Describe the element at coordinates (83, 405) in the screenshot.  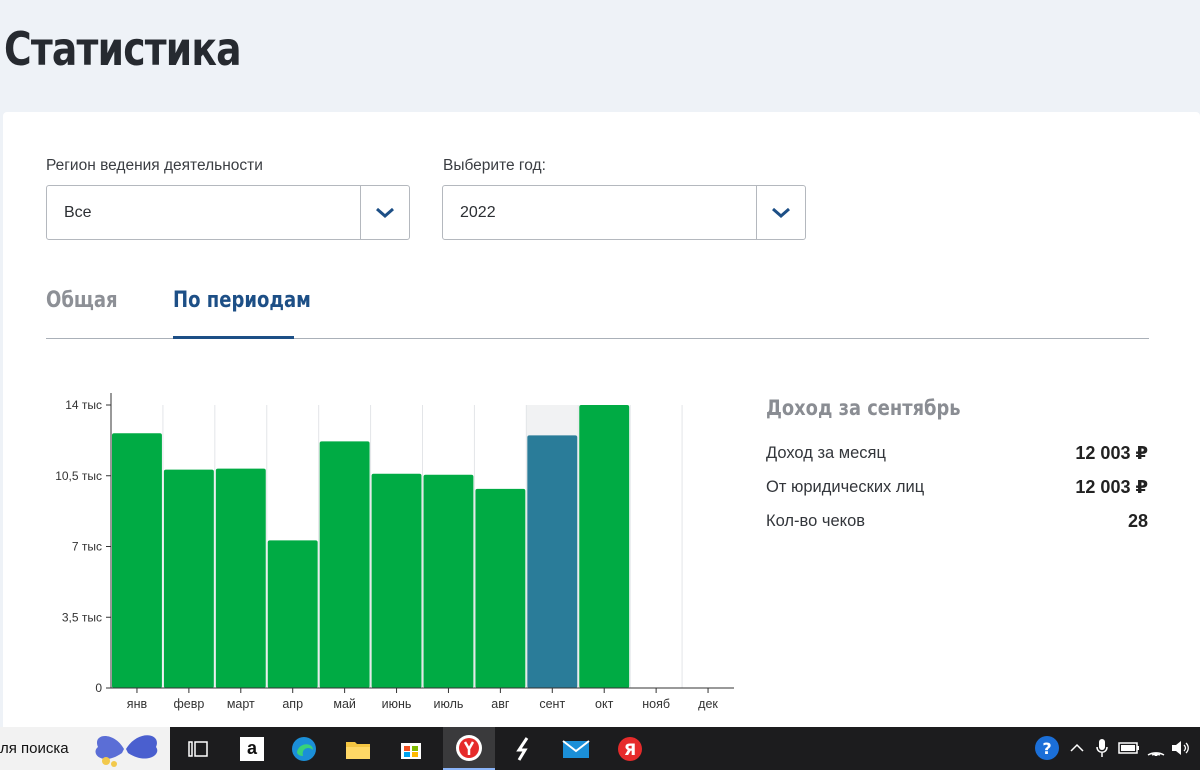
I see `y-tick-label: 14 тыс` at that location.